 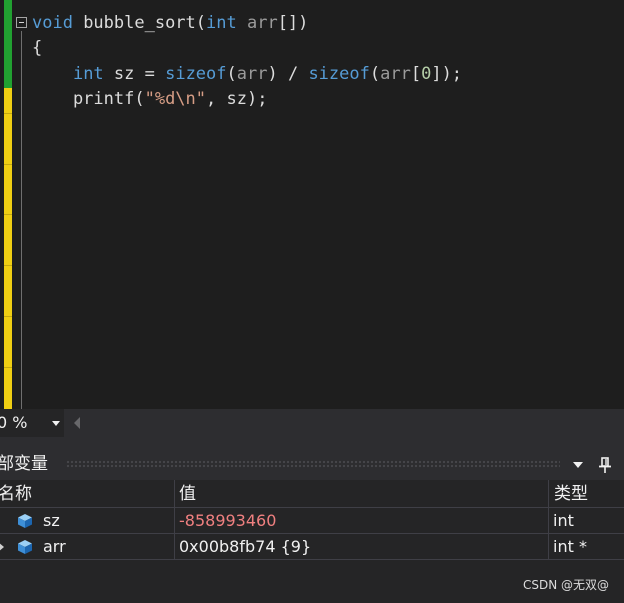 I want to click on code-token: ]);, so click(x=447, y=74).